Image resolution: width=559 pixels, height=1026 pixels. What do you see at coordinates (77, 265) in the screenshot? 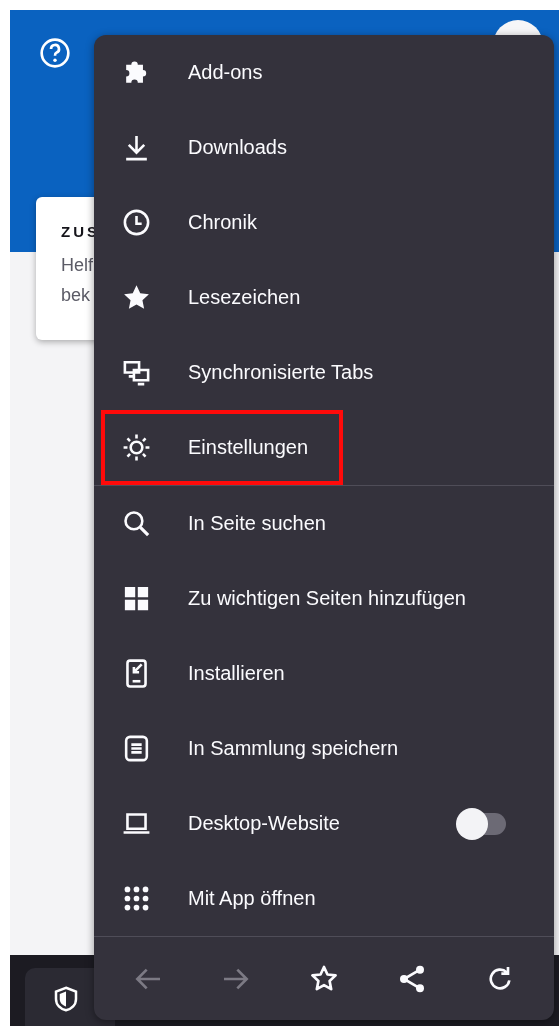
I see `card-text: Helf` at bounding box center [77, 265].